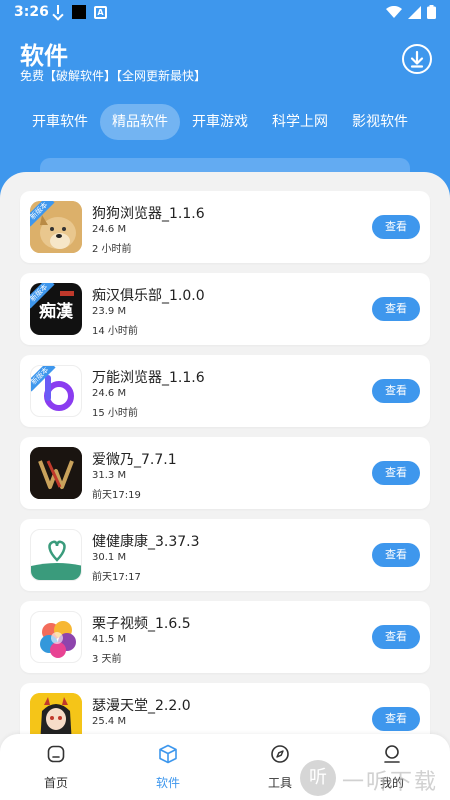  What do you see at coordinates (225, 473) in the screenshot?
I see `app-card: 爱微乃_7.7.1 31.3 M 前天17:19 查看` at bounding box center [225, 473].